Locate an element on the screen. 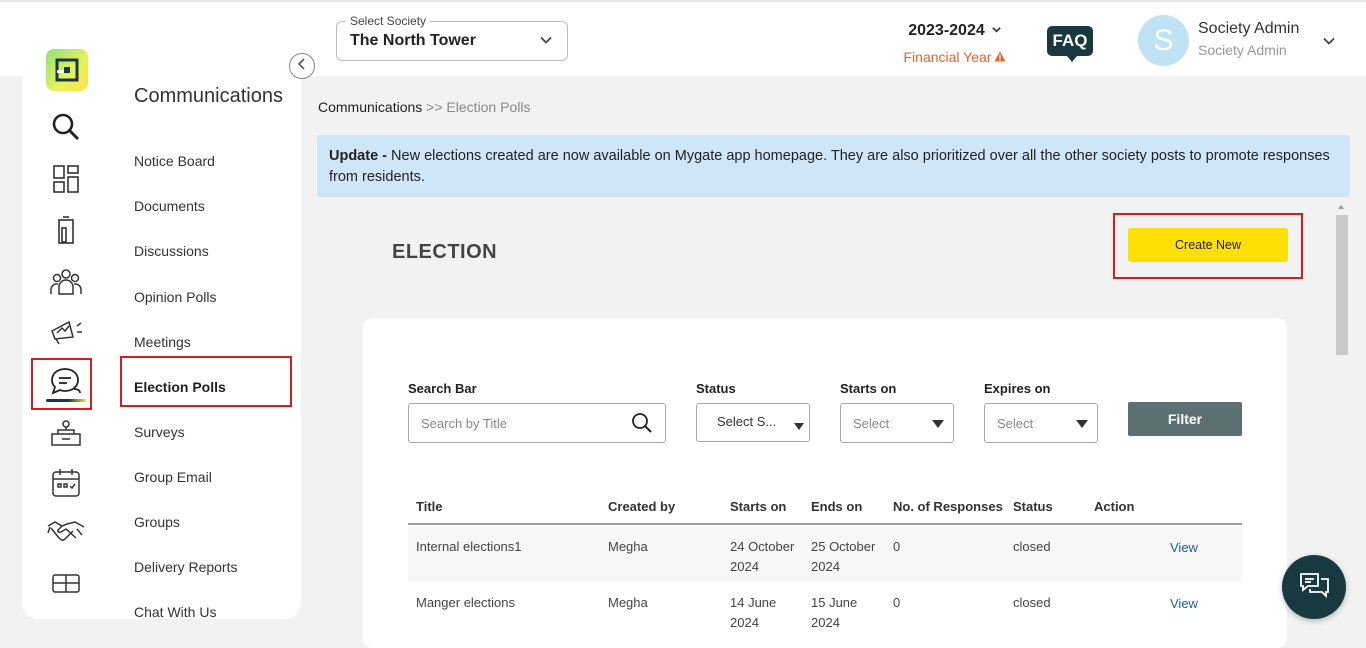  handshake-icon is located at coordinates (66, 532).